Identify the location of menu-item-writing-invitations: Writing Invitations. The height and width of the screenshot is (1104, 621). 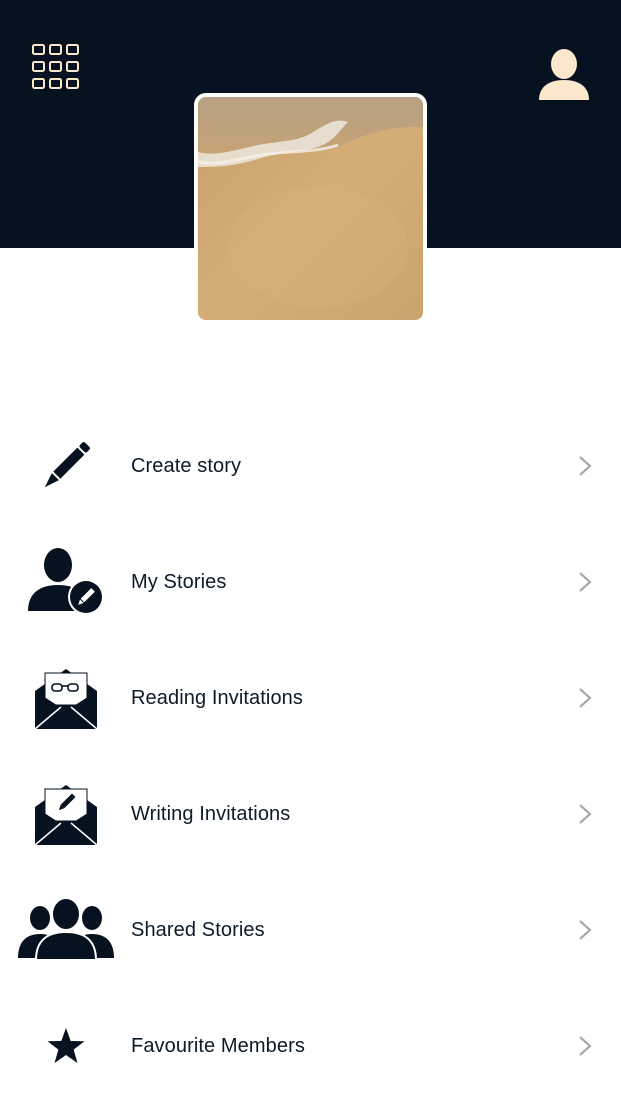
(310, 814).